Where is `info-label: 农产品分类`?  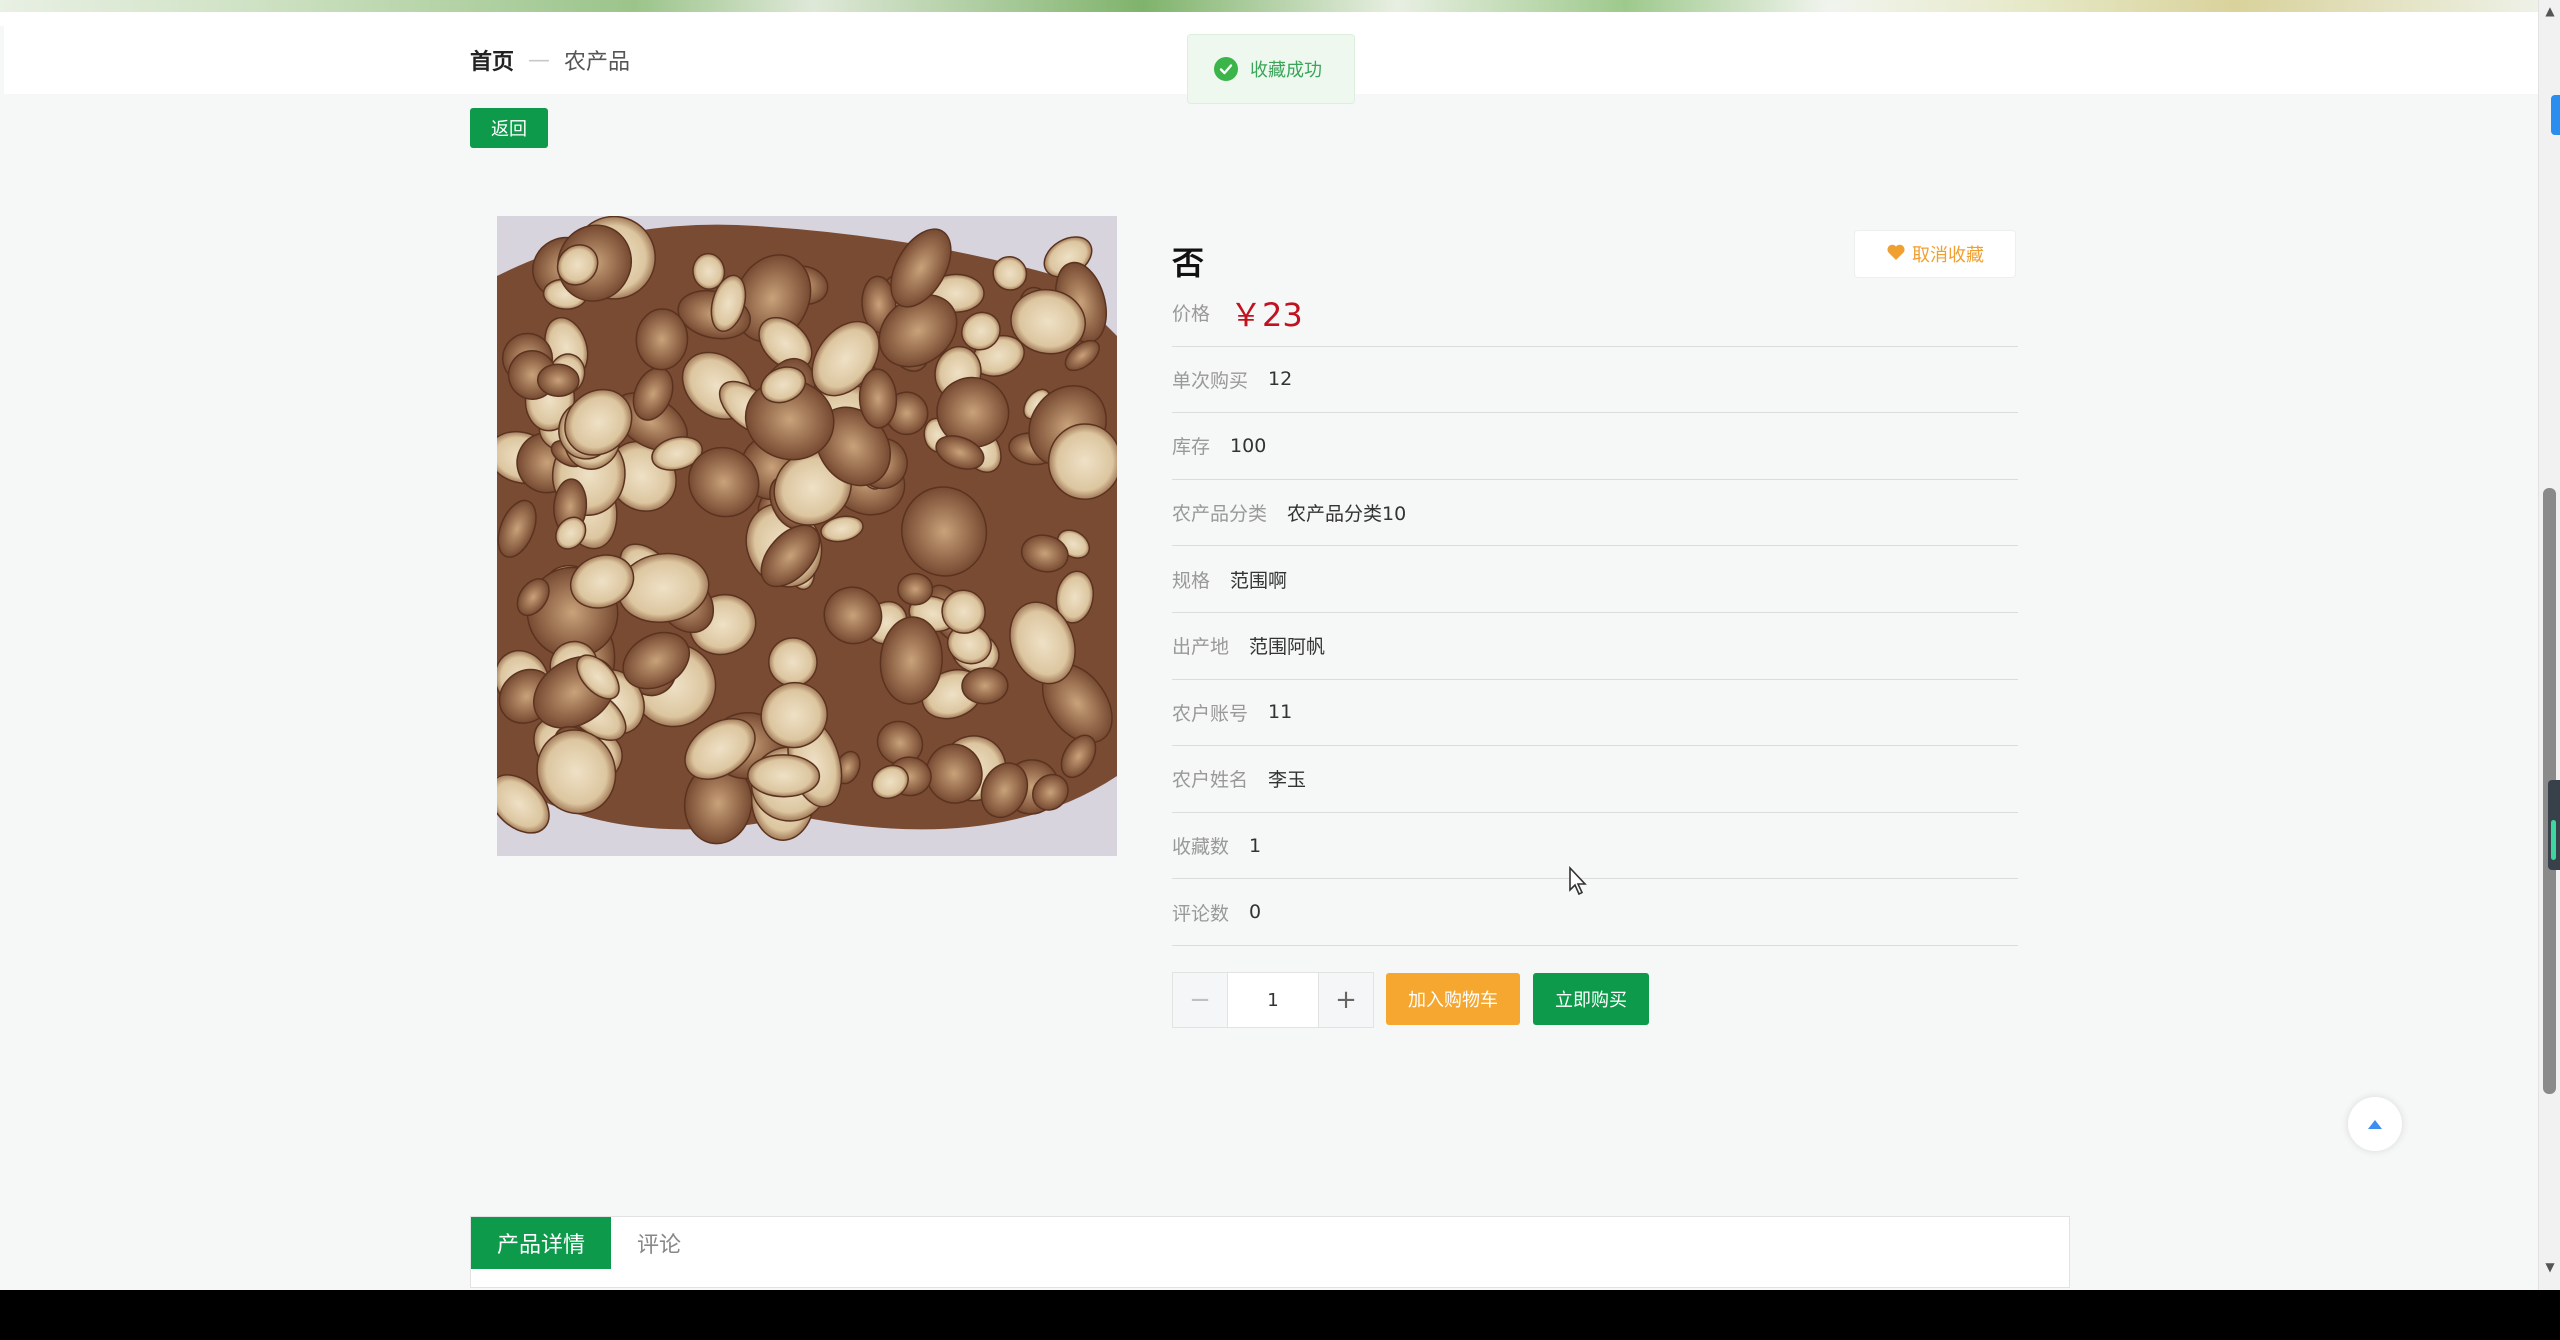 info-label: 农产品分类 is located at coordinates (1220, 514).